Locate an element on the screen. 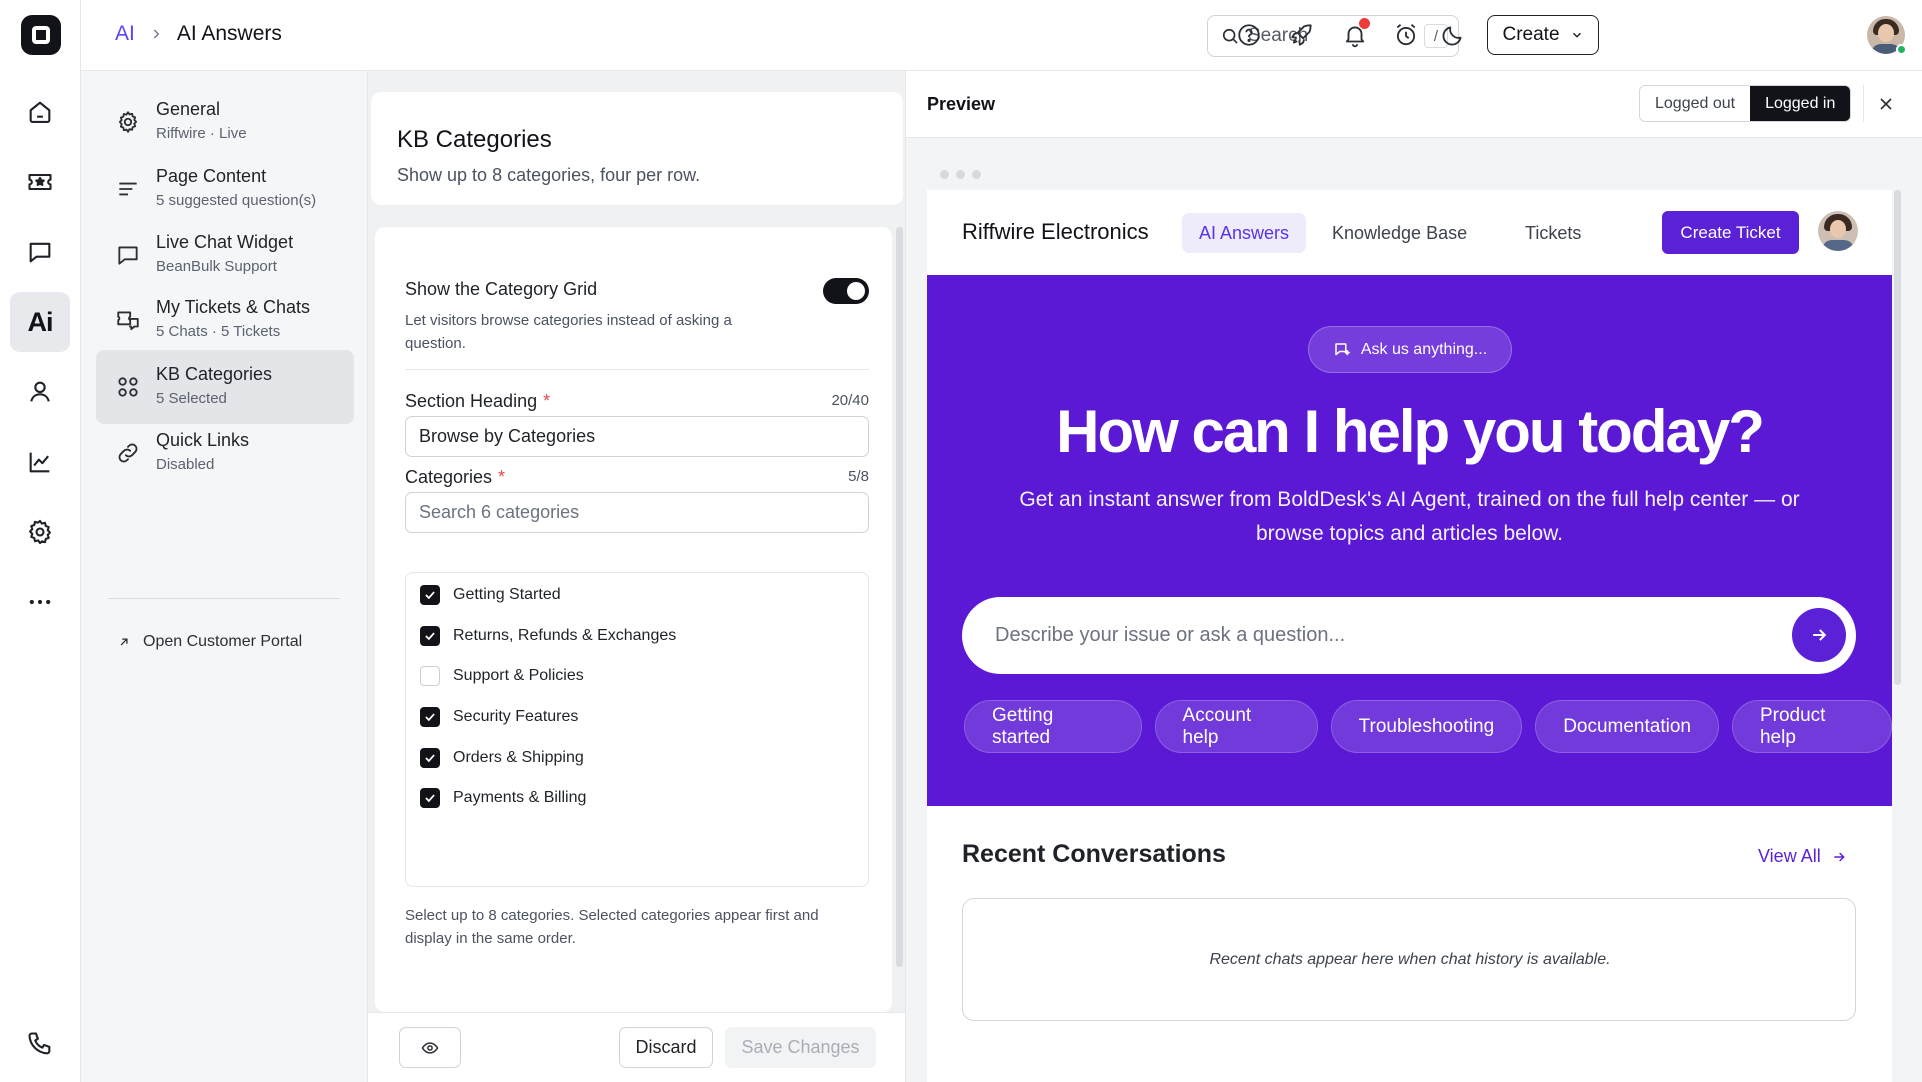 Image resolution: width=1922 pixels, height=1082 pixels. section-heading-input: Browse by Categories is located at coordinates (637, 436).